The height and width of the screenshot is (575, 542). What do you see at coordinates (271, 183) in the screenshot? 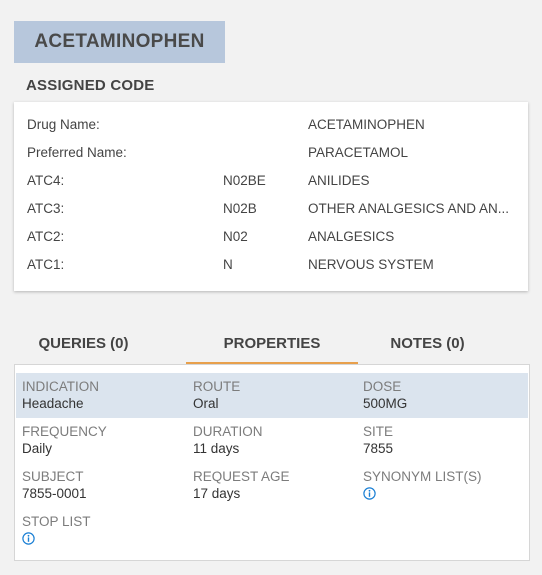
I see `code-row-atc4: ATC4: N02BE ANILIDES` at bounding box center [271, 183].